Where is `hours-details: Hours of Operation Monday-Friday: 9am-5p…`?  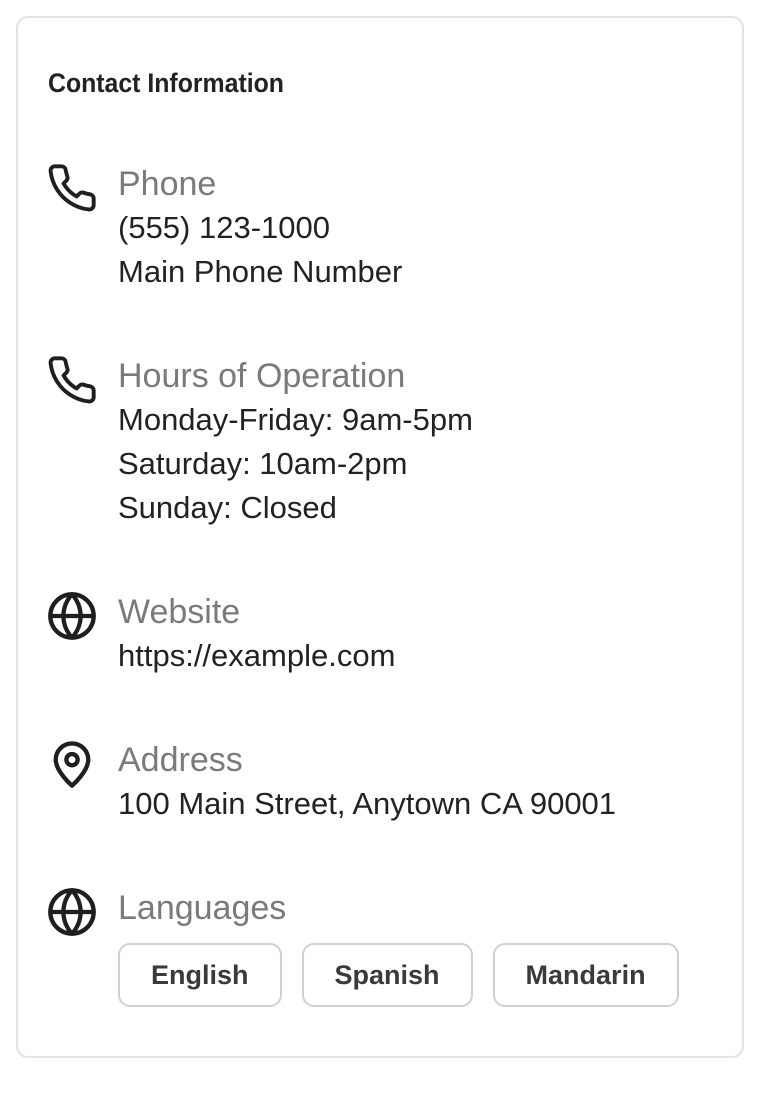 hours-details: Hours of Operation Monday-Friday: 9am-5p… is located at coordinates (422, 442).